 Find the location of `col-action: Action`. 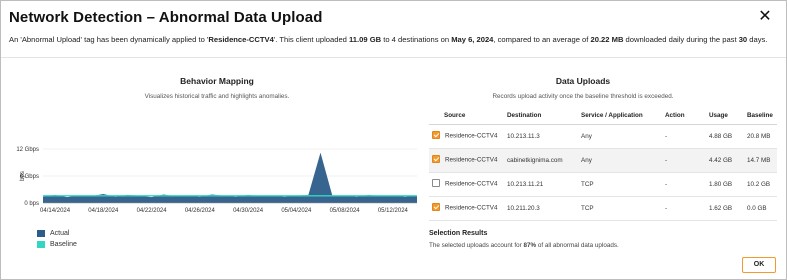

col-action: Action is located at coordinates (687, 116).